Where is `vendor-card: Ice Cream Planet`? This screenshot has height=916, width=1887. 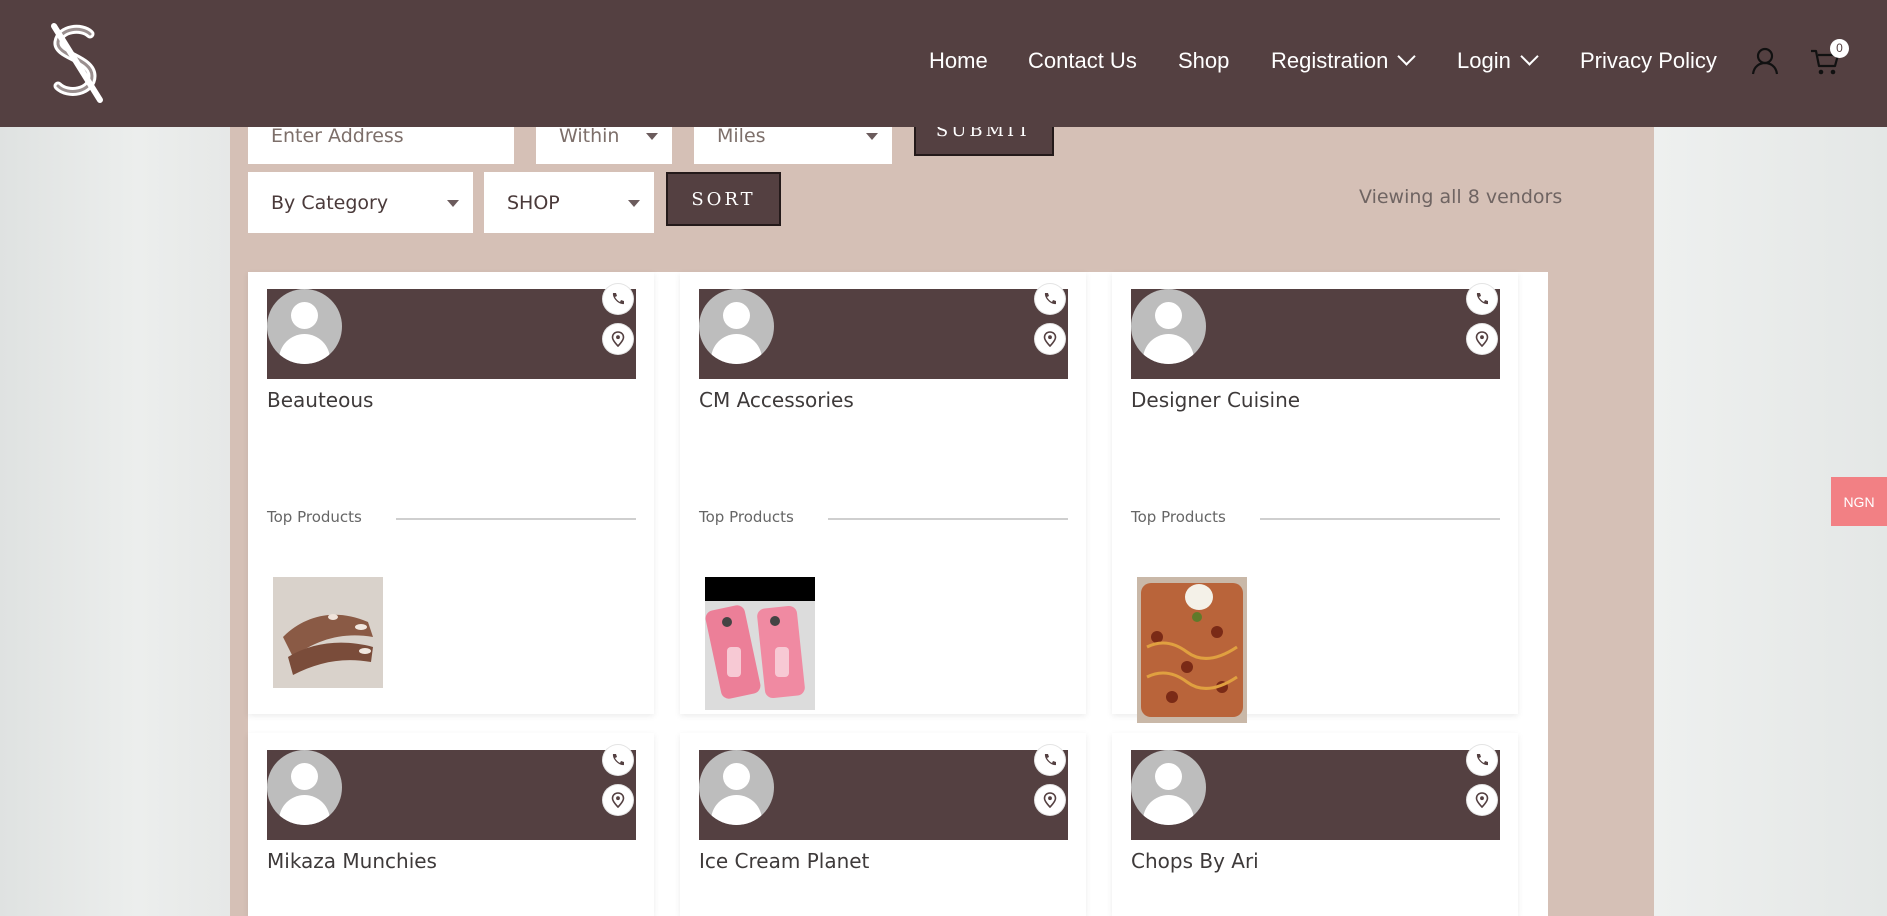 vendor-card: Ice Cream Planet is located at coordinates (883, 824).